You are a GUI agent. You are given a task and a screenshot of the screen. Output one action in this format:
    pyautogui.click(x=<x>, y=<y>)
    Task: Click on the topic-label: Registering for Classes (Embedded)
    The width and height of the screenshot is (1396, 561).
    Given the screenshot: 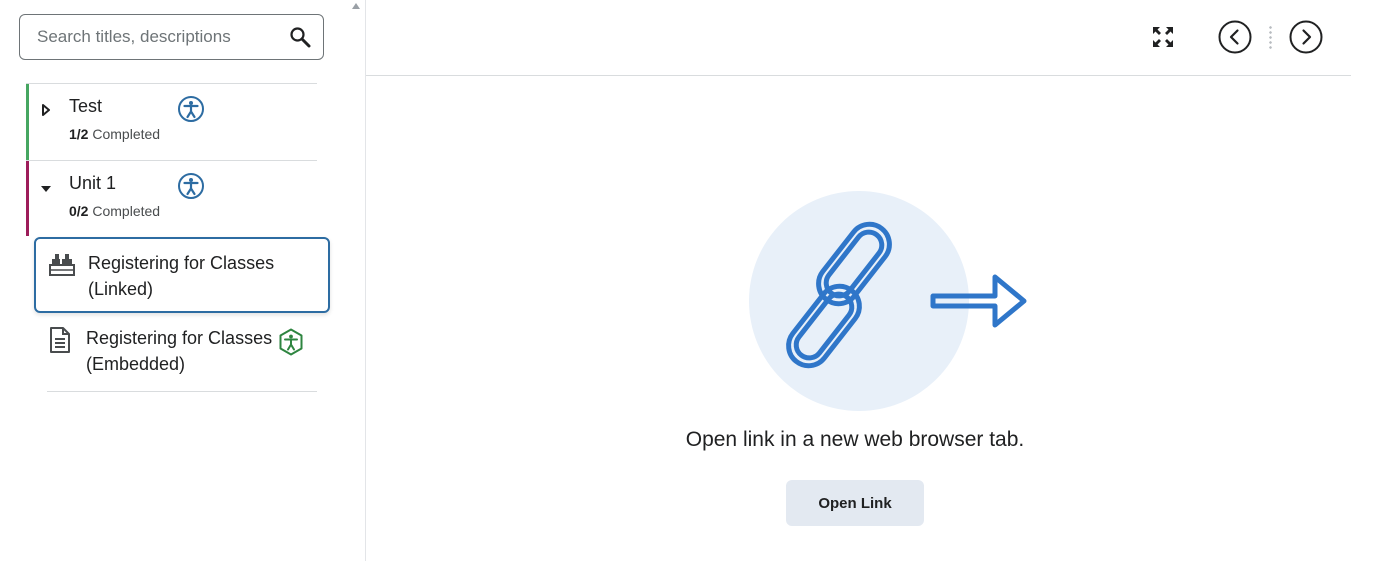 What is the action you would take?
    pyautogui.click(x=179, y=351)
    